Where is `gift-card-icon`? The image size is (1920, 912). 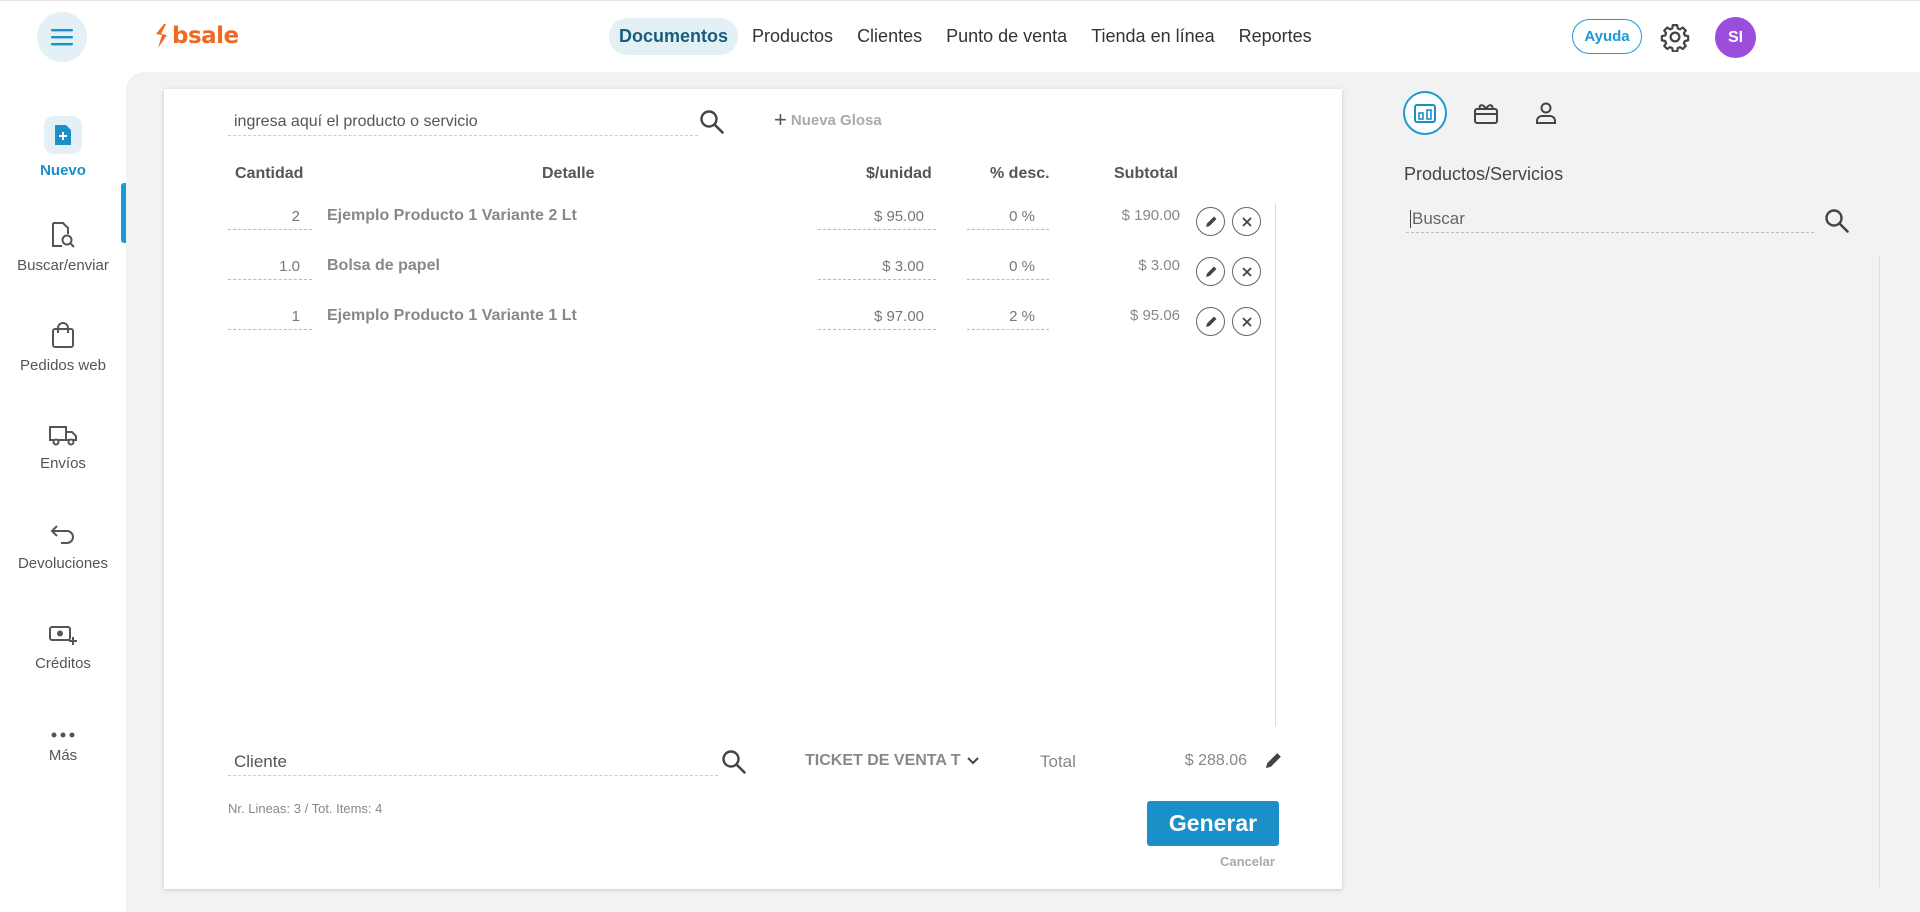 gift-card-icon is located at coordinates (1486, 114).